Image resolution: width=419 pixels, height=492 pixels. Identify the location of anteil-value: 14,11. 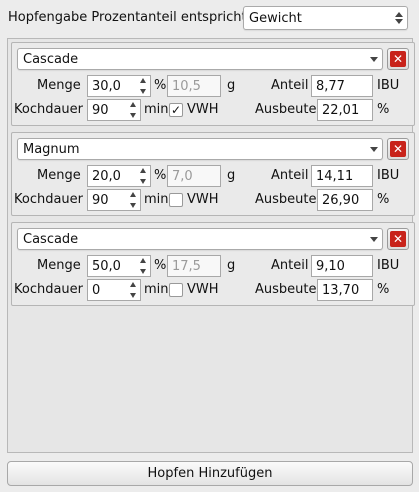
(335, 176).